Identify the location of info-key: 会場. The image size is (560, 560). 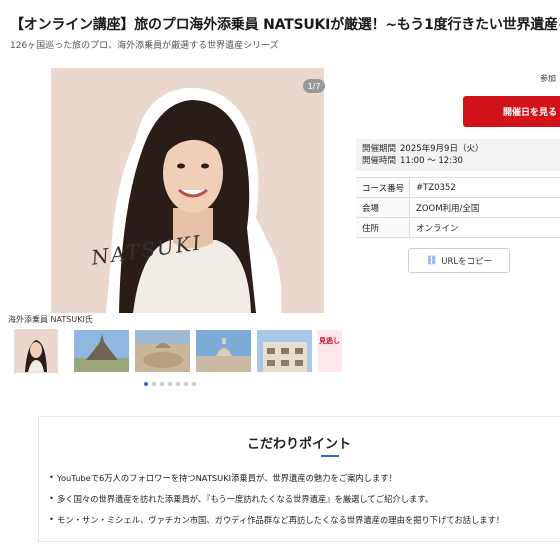
(383, 207).